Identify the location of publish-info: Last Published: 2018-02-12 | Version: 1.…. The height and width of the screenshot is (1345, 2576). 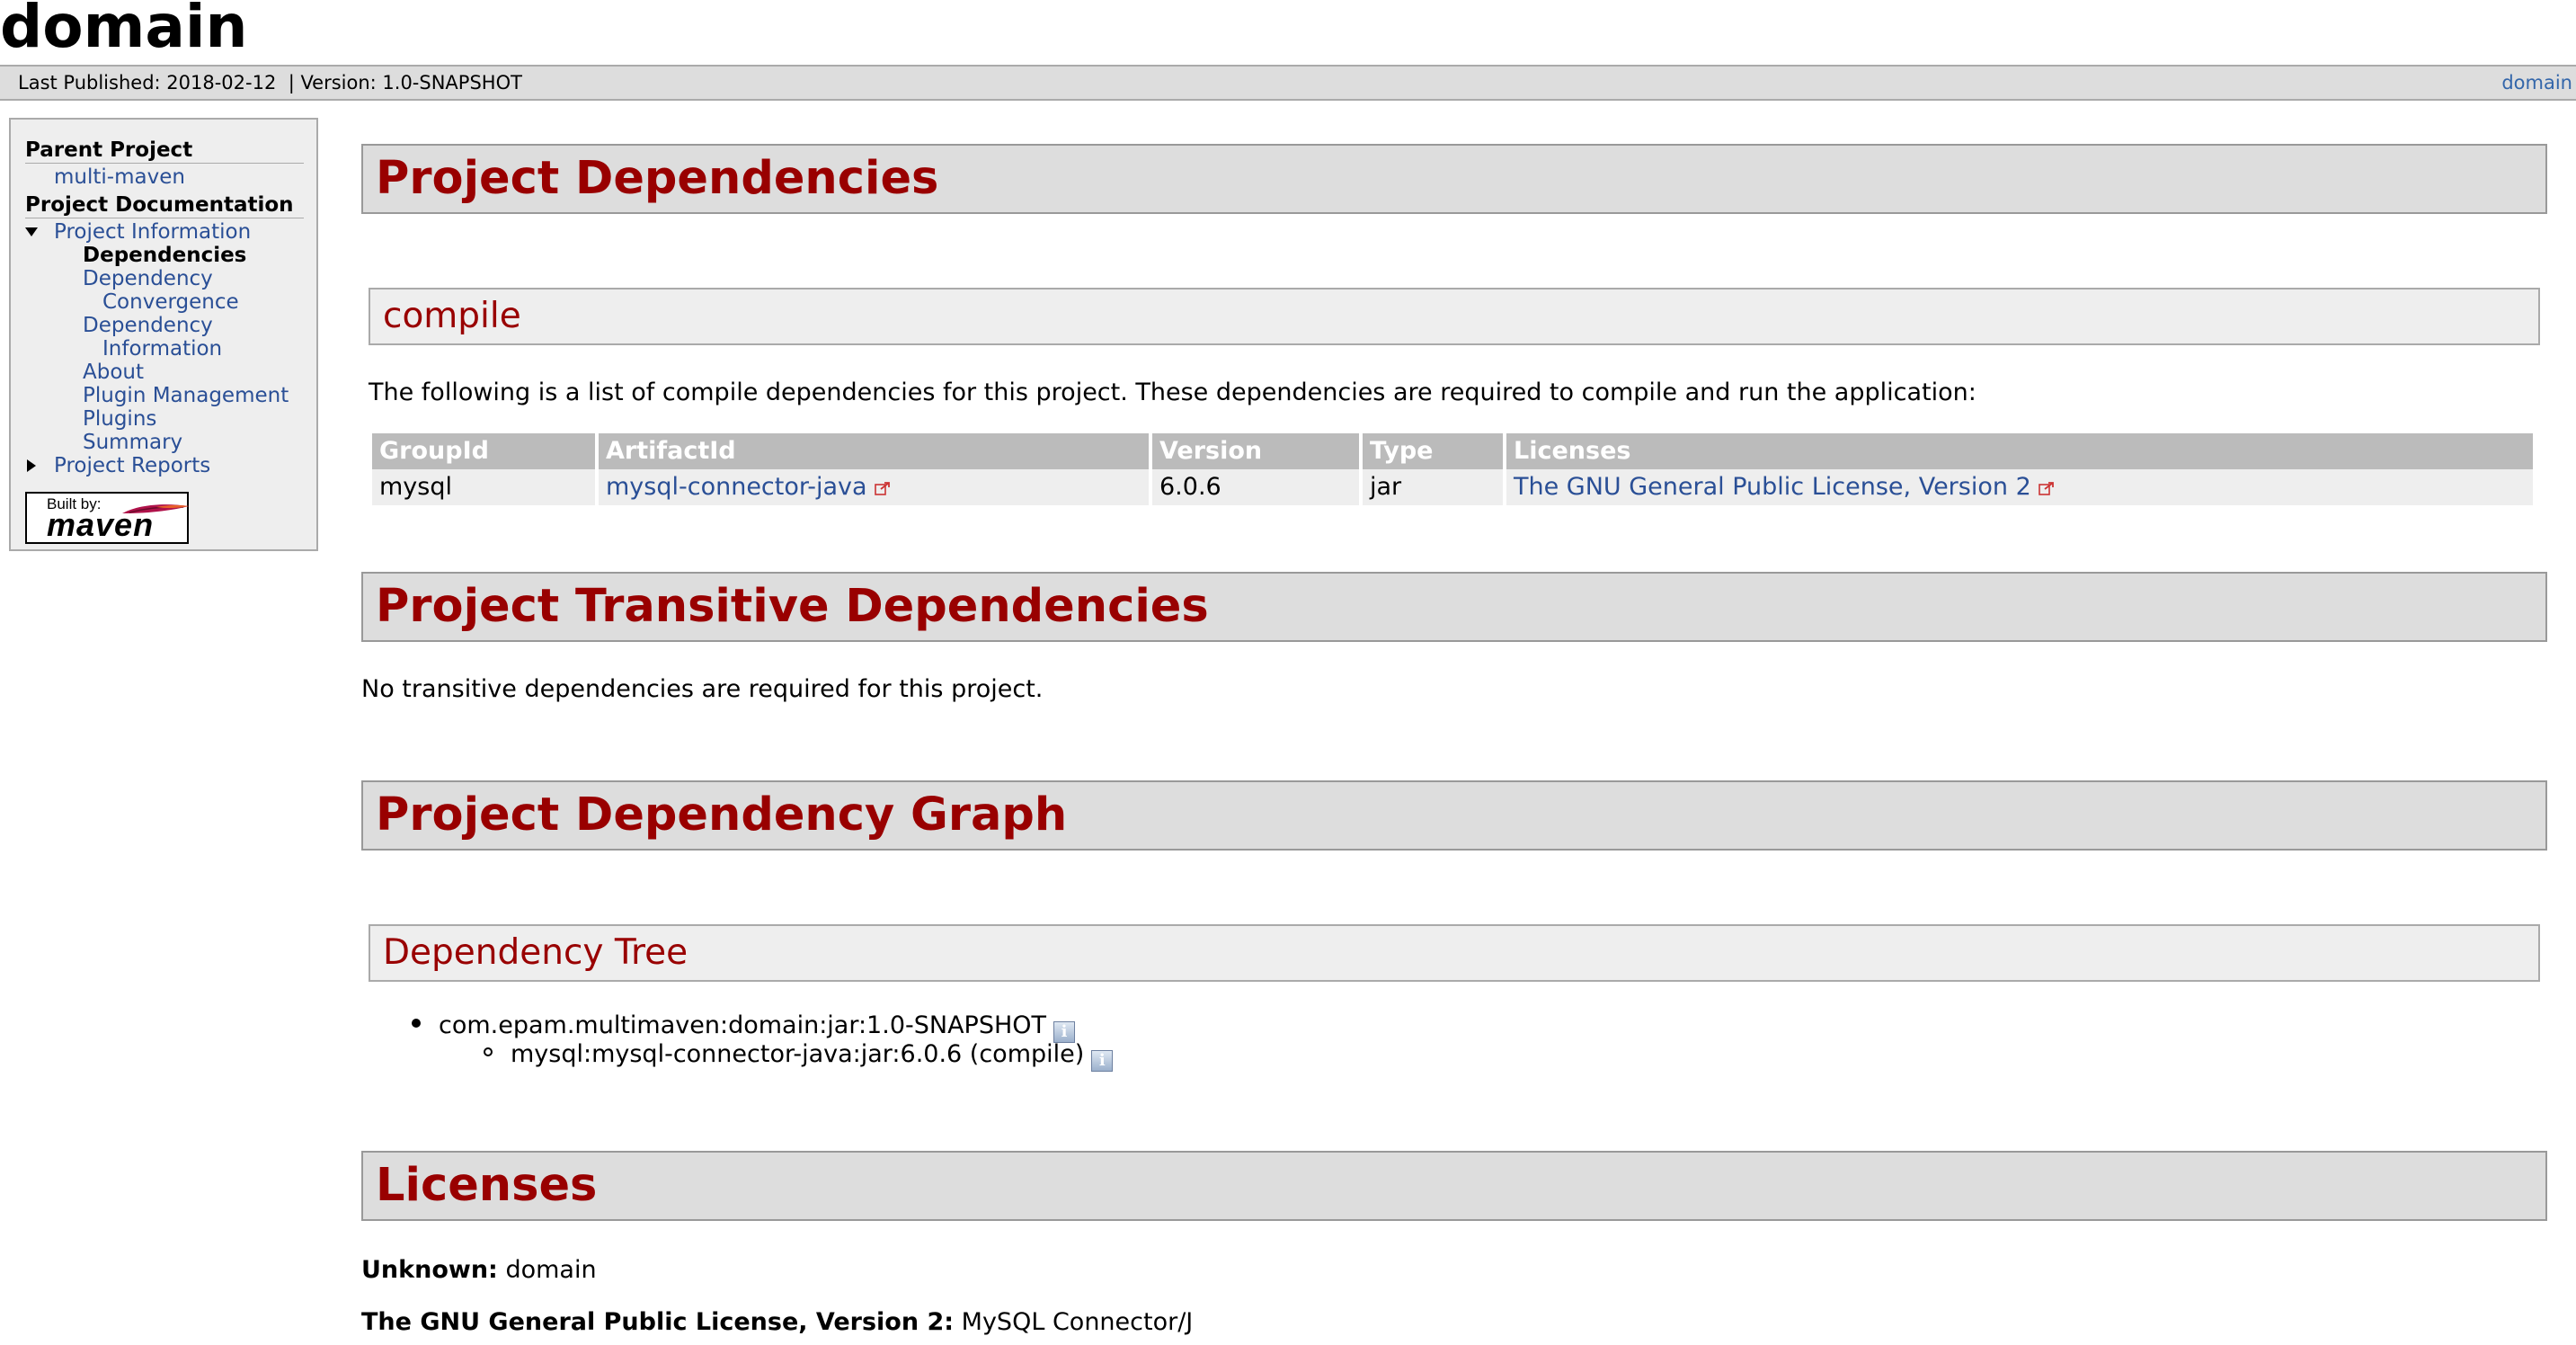
(270, 83).